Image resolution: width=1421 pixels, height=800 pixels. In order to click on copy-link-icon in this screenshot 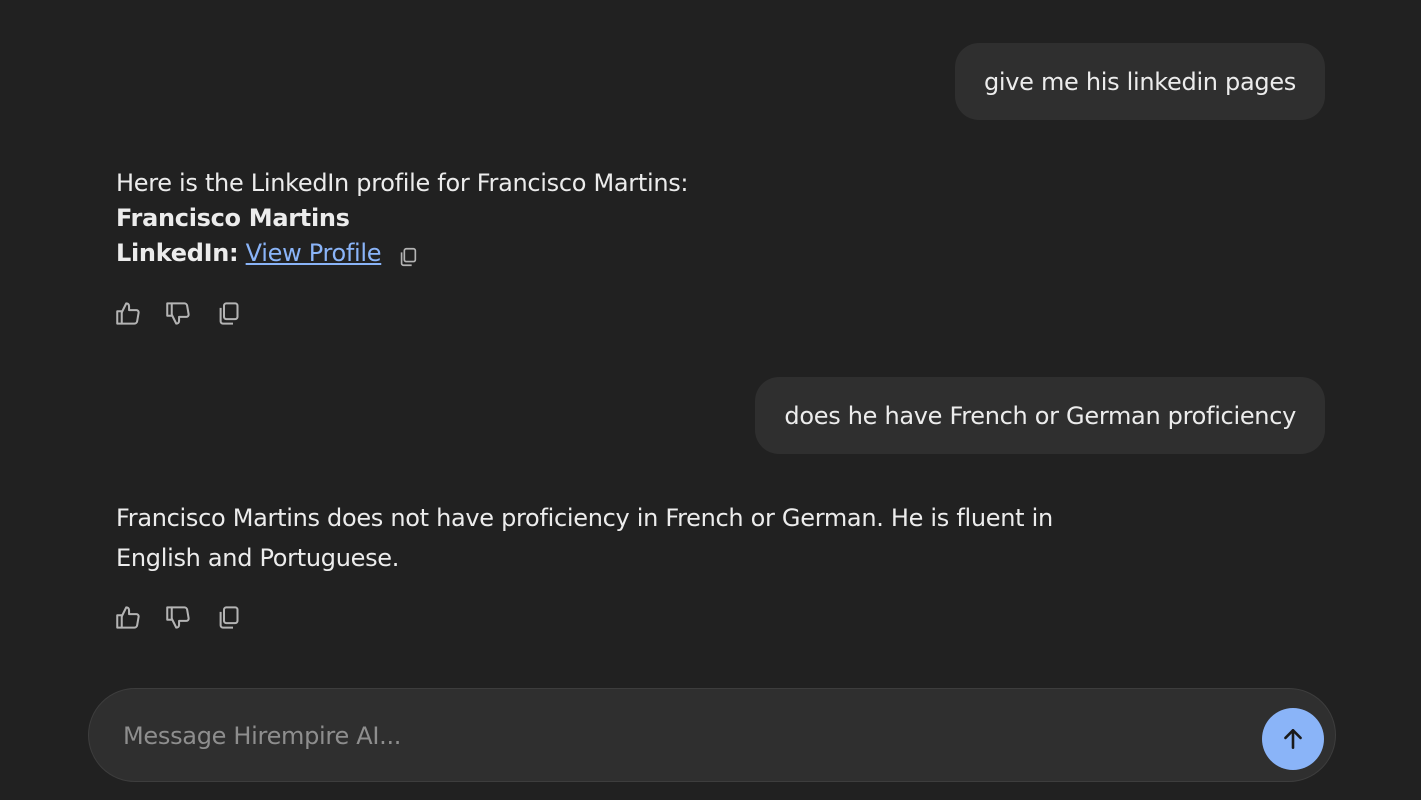, I will do `click(408, 255)`.